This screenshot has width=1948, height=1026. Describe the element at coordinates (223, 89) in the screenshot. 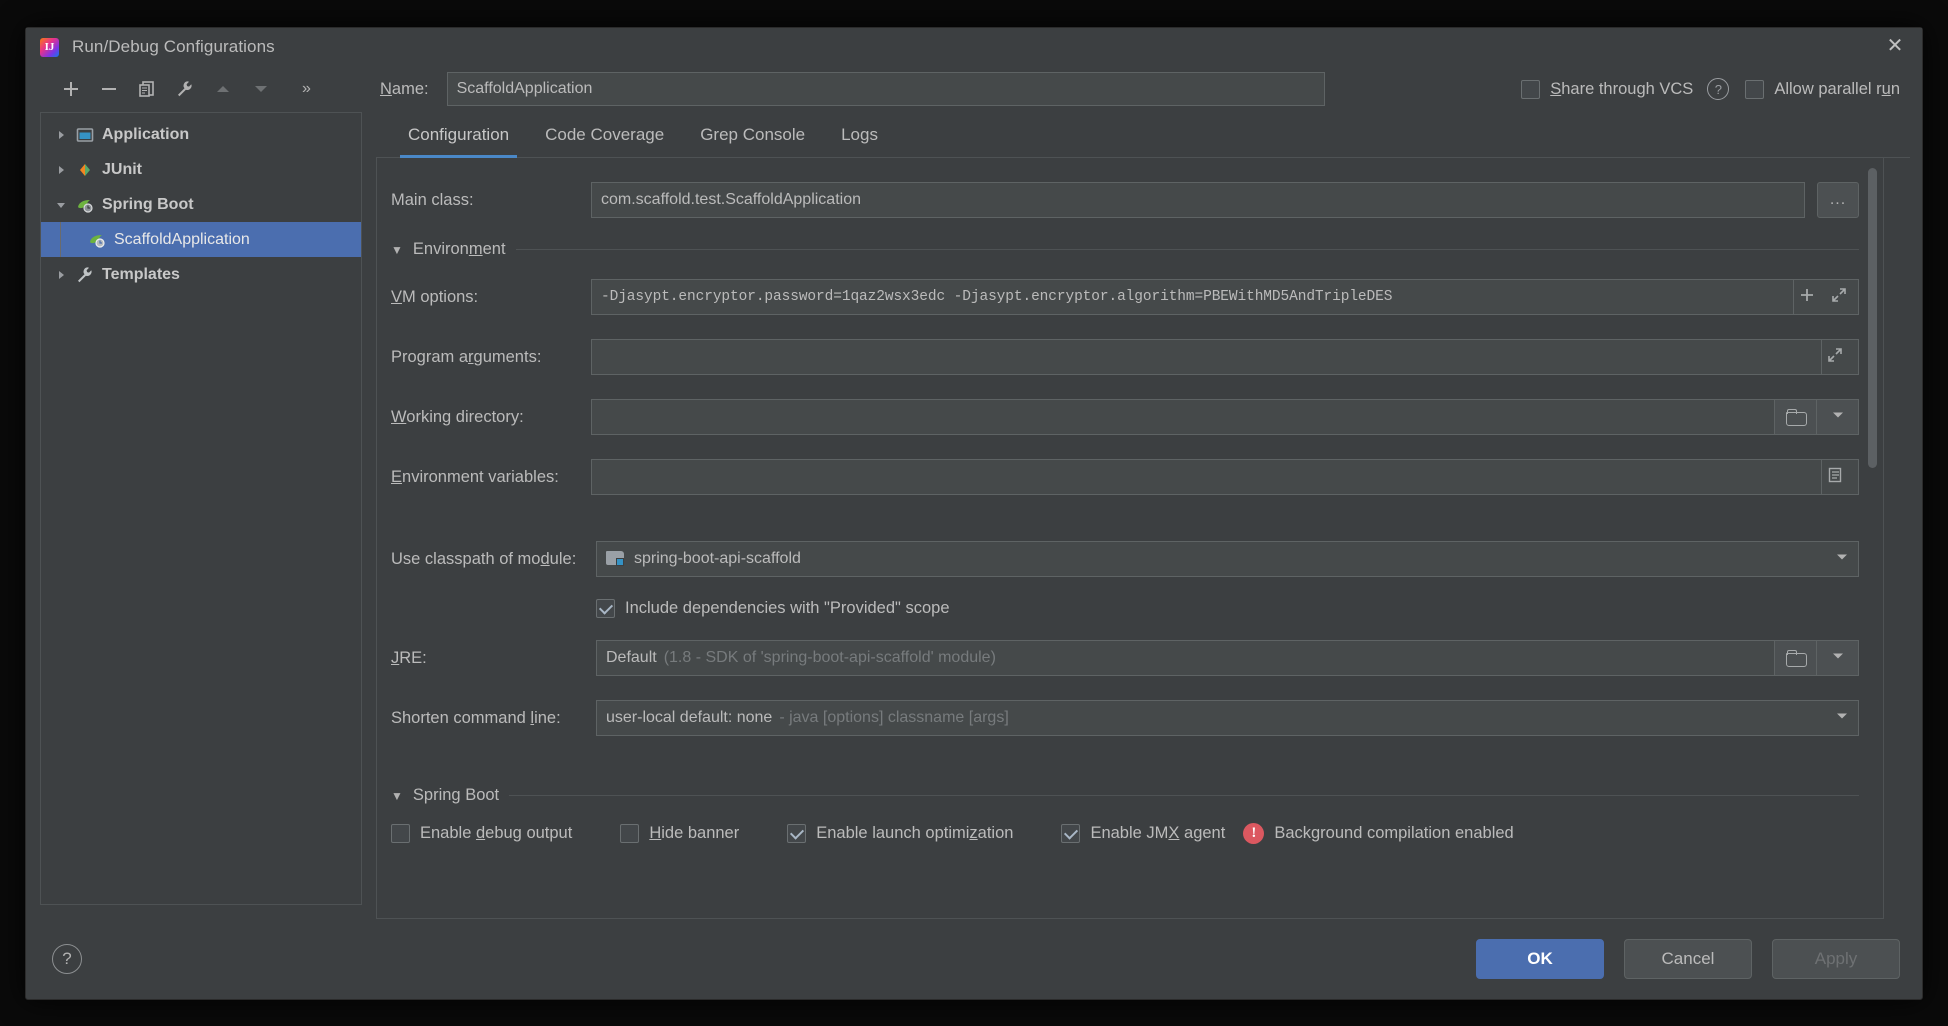

I see `move-up-button` at that location.